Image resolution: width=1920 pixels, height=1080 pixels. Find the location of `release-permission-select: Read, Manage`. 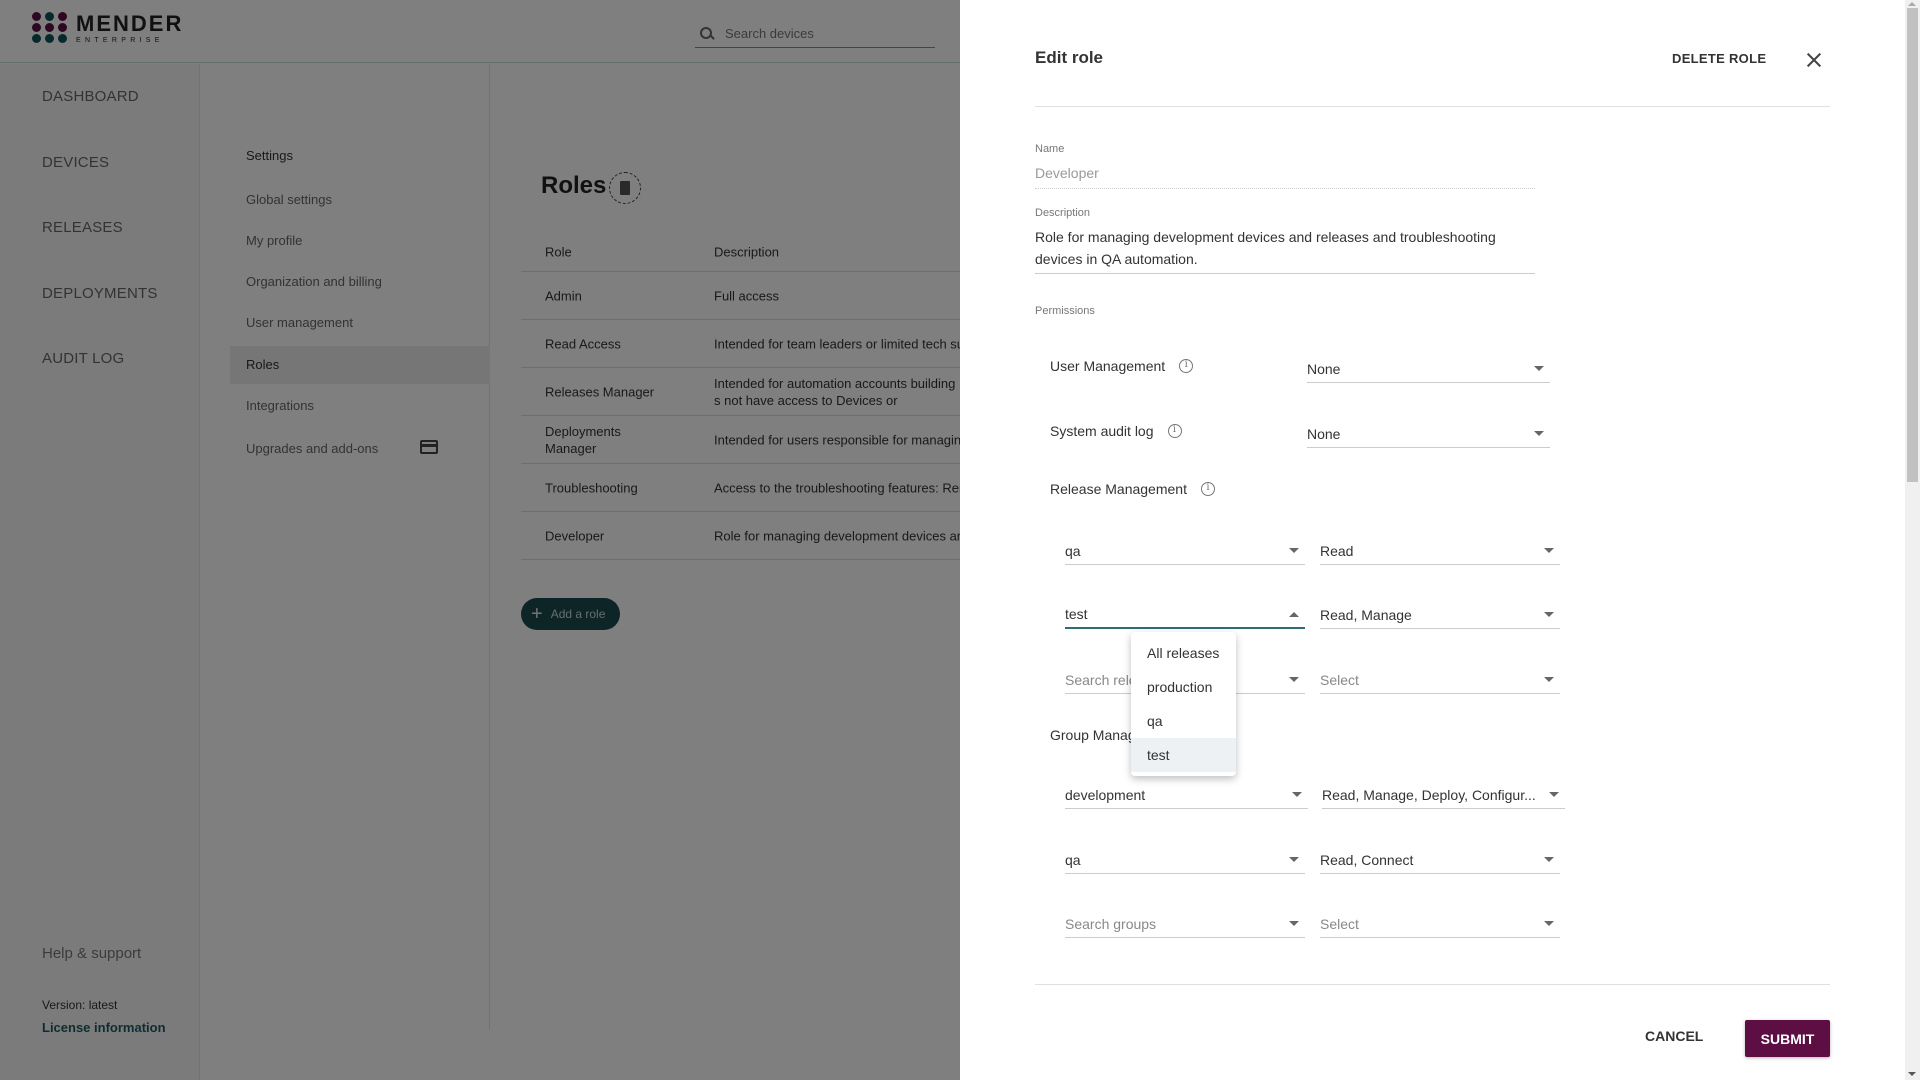

release-permission-select: Read, Manage is located at coordinates (1440, 615).